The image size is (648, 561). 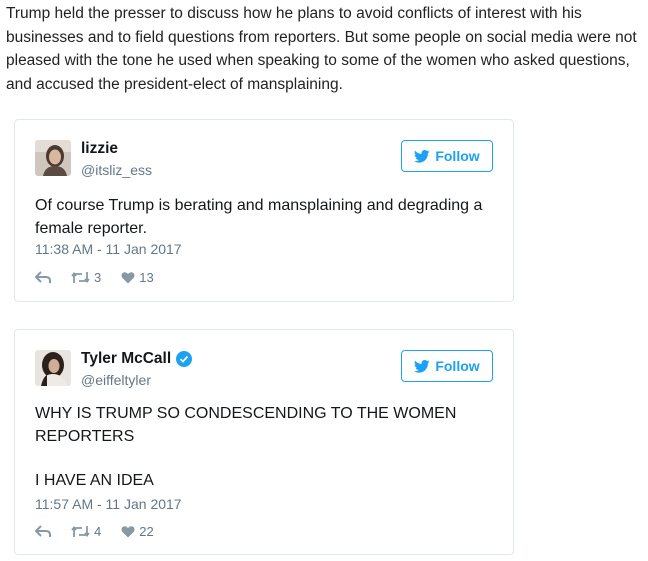 I want to click on tweet-actions: 4 22, so click(x=104, y=531).